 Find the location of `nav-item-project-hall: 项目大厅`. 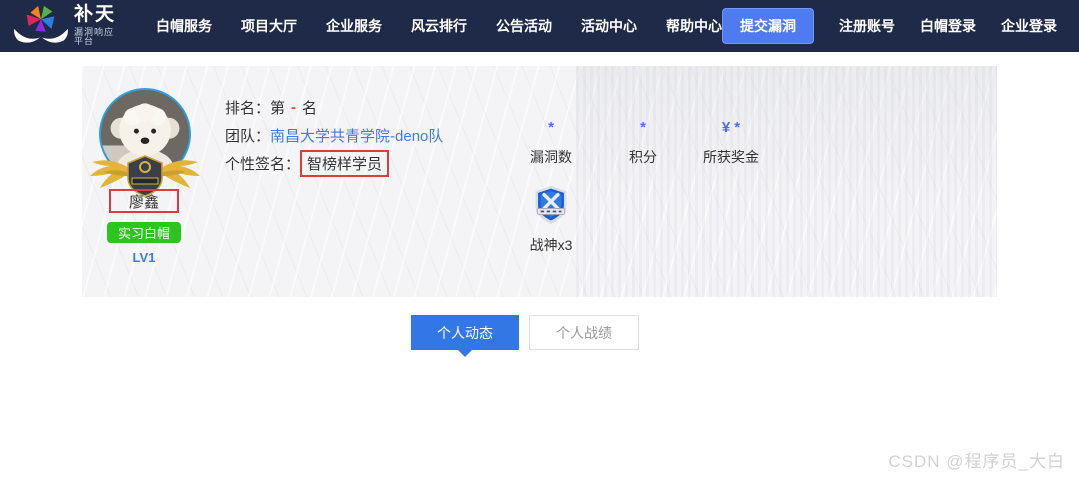

nav-item-project-hall: 项目大厅 is located at coordinates (269, 26).